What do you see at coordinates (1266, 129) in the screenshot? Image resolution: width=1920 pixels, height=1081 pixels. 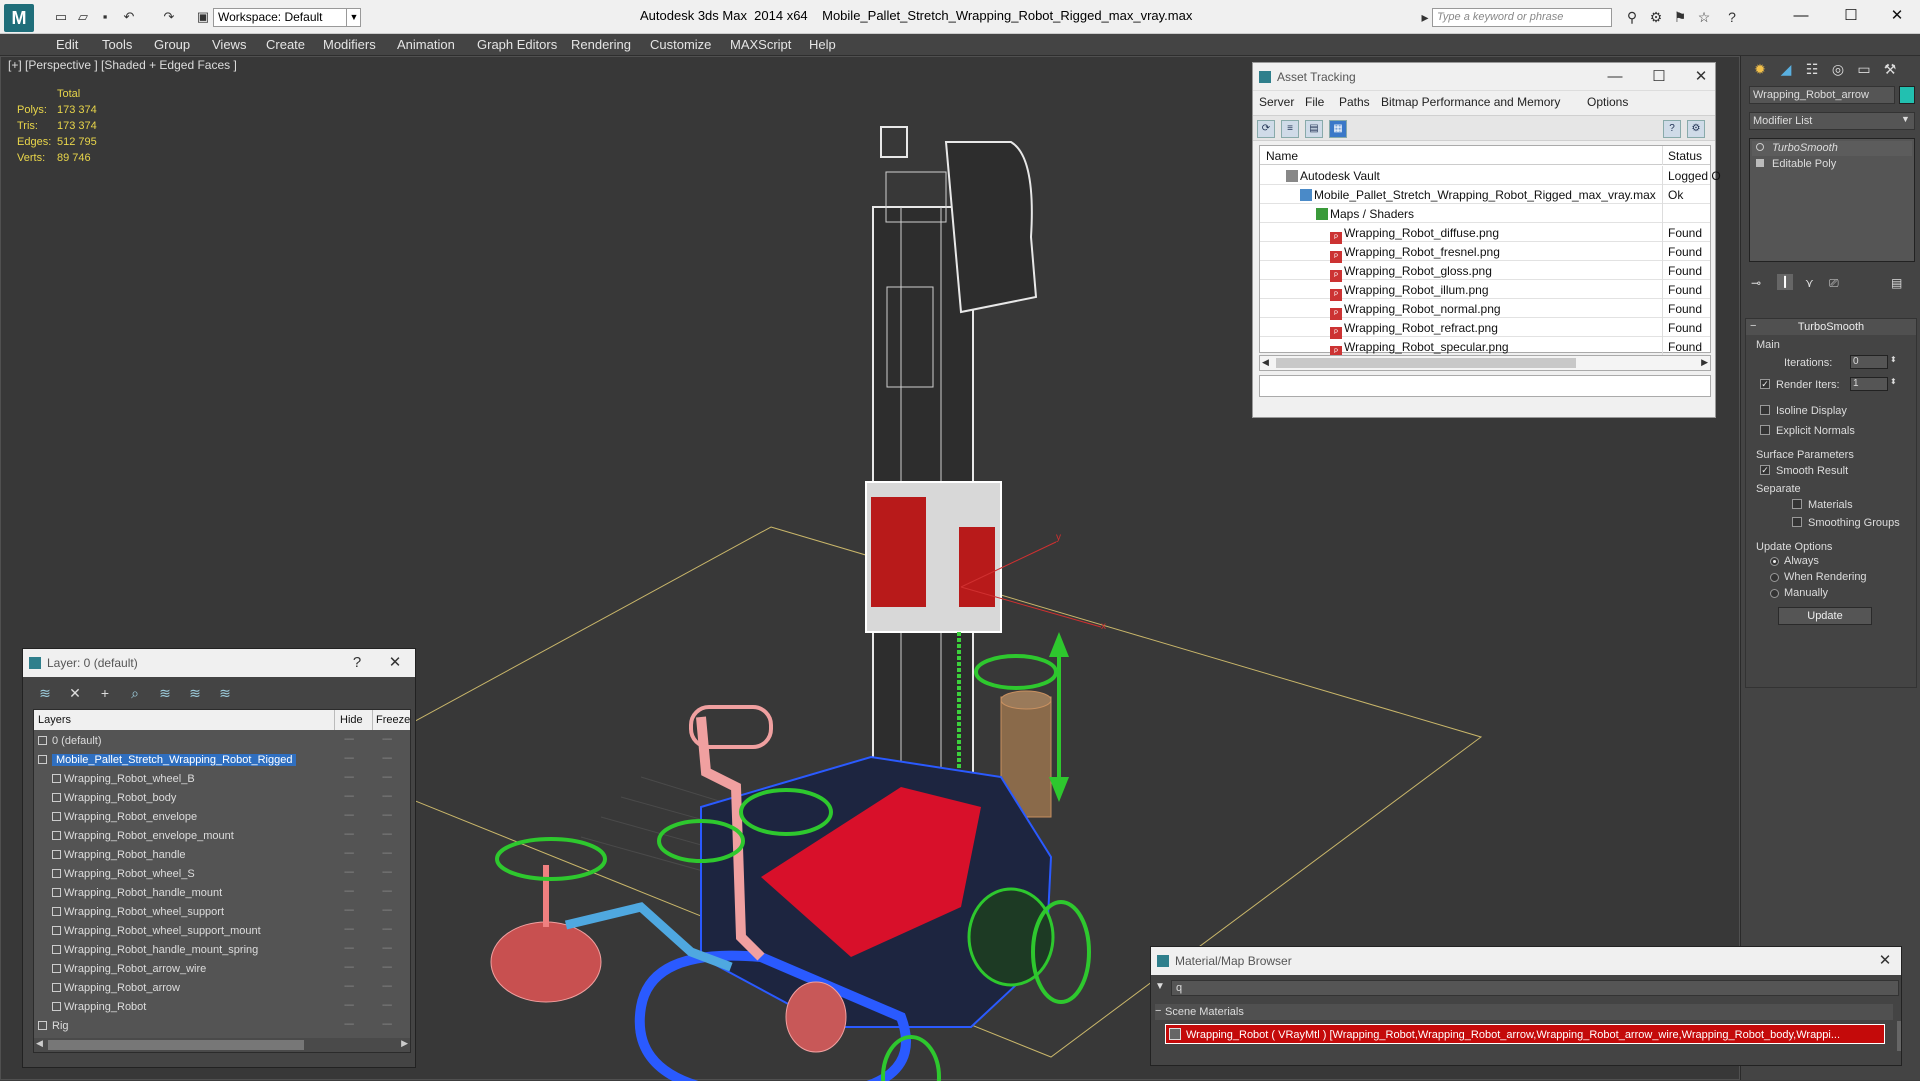 I see `refresh-icon: ⟳` at bounding box center [1266, 129].